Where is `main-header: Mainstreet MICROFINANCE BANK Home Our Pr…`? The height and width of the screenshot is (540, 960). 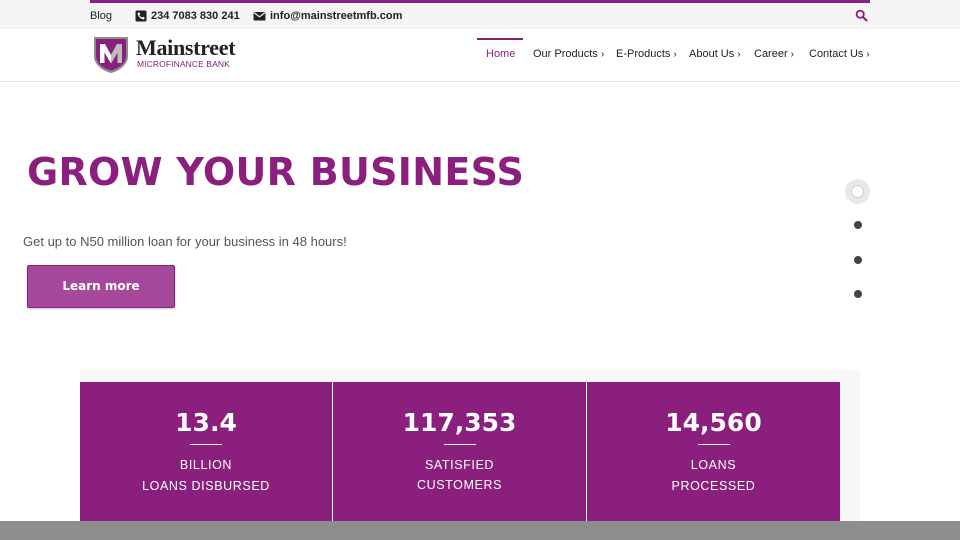
main-header: Mainstreet MICROFINANCE BANK Home Our Pr… is located at coordinates (480, 55).